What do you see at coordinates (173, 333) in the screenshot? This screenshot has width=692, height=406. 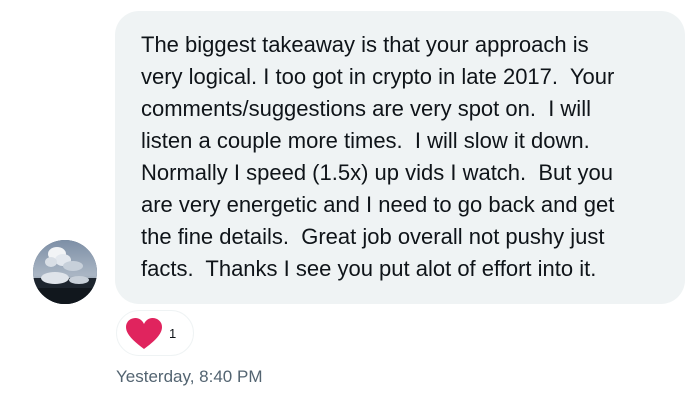 I see `reaction-count: 1` at bounding box center [173, 333].